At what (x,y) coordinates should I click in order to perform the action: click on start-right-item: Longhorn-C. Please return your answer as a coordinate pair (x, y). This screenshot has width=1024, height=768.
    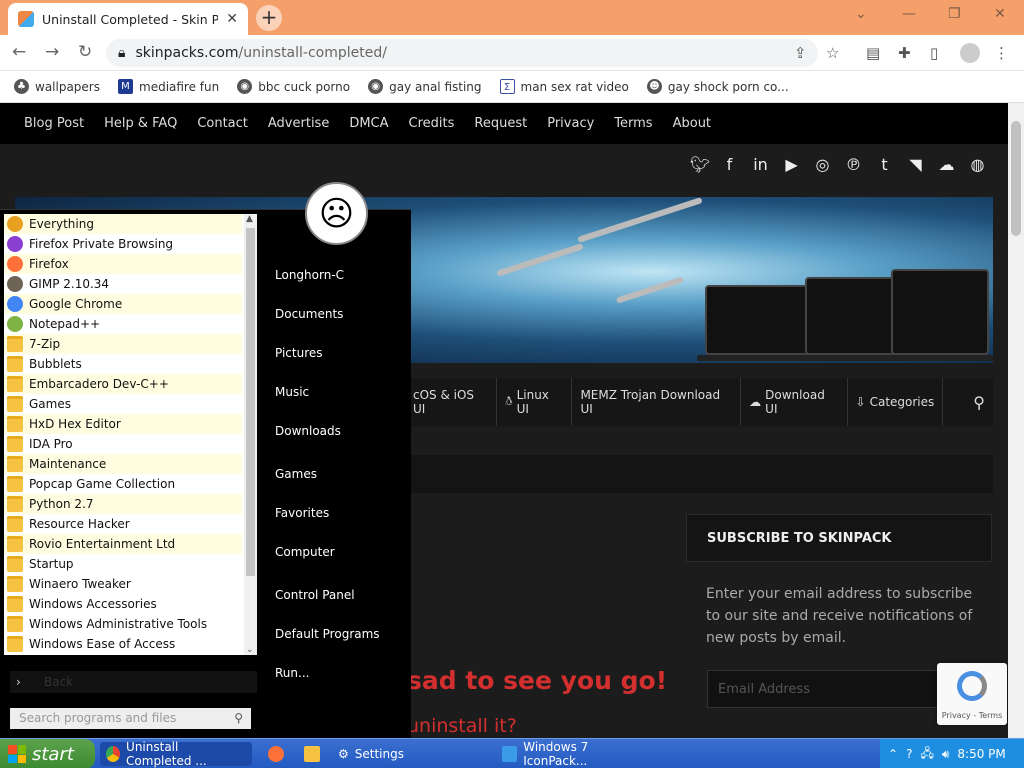
    Looking at the image, I should click on (309, 275).